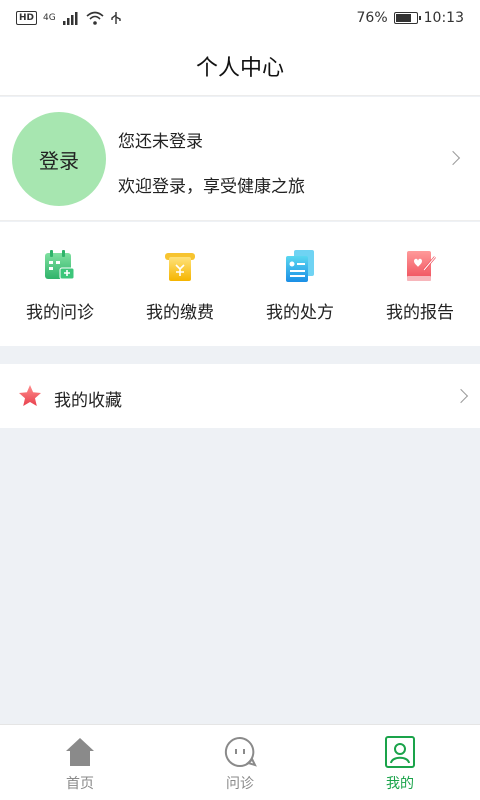 This screenshot has width=480, height=800. What do you see at coordinates (59, 159) in the screenshot?
I see `login-button: 登录` at bounding box center [59, 159].